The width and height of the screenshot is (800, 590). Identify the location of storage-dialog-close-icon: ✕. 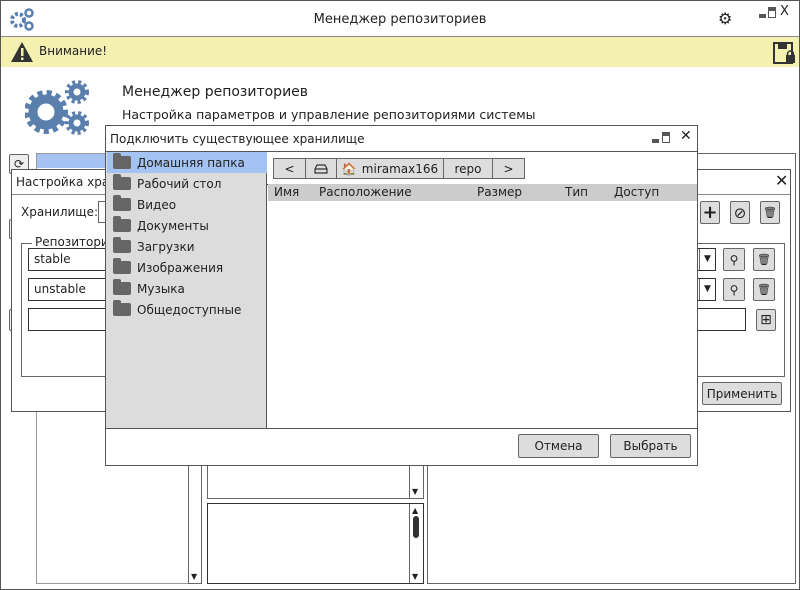
(781, 180).